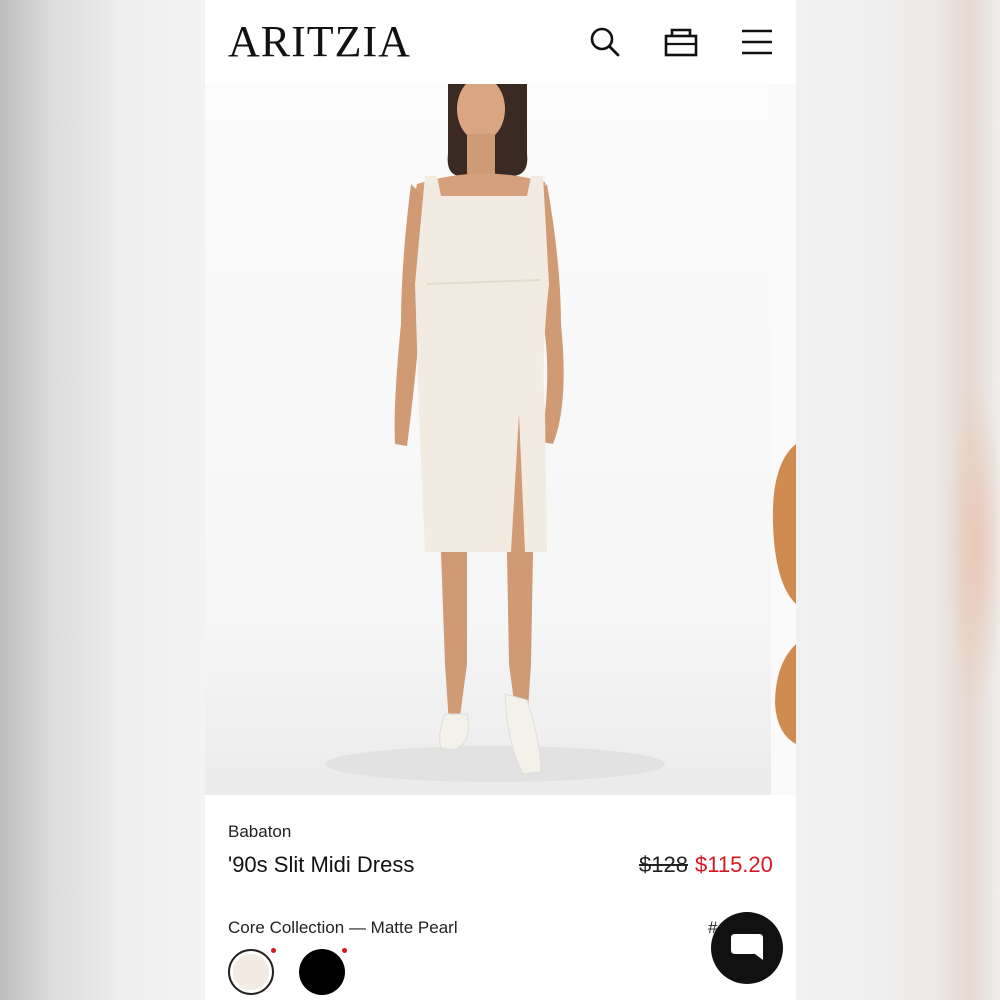 This screenshot has height=1000, width=1000. I want to click on chat-bubble-icon, so click(747, 947).